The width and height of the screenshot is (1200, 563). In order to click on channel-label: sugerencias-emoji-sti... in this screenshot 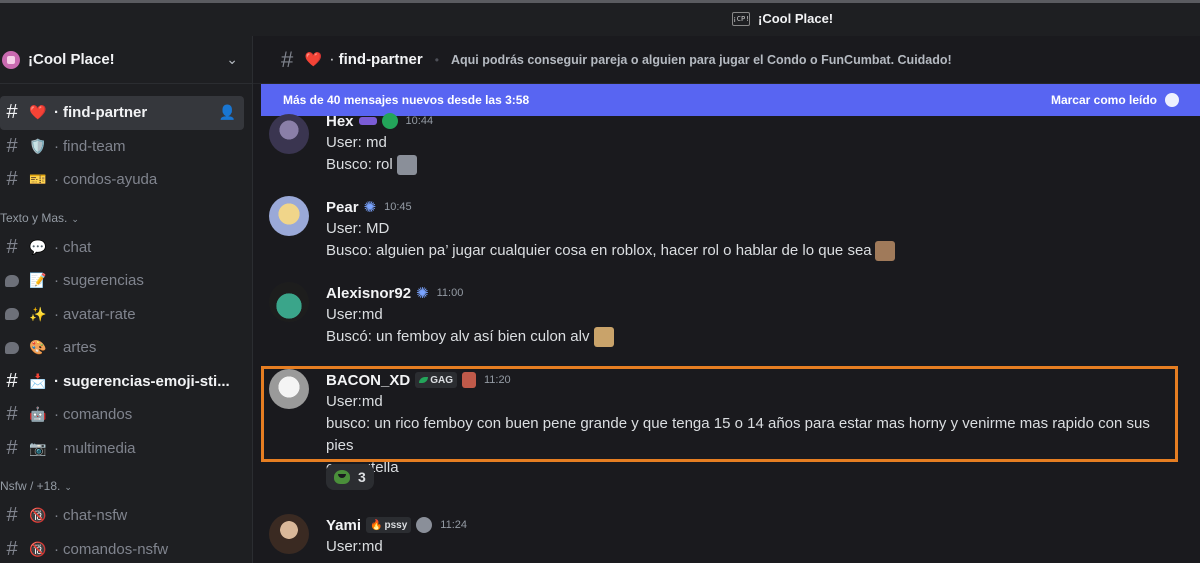, I will do `click(146, 381)`.